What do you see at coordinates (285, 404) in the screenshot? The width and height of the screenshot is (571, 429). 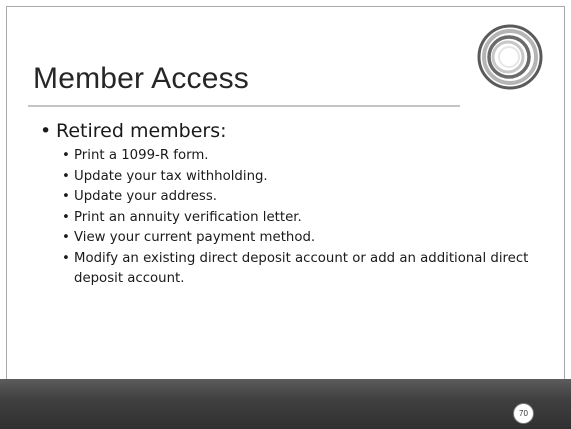 I see `footer-bar` at bounding box center [285, 404].